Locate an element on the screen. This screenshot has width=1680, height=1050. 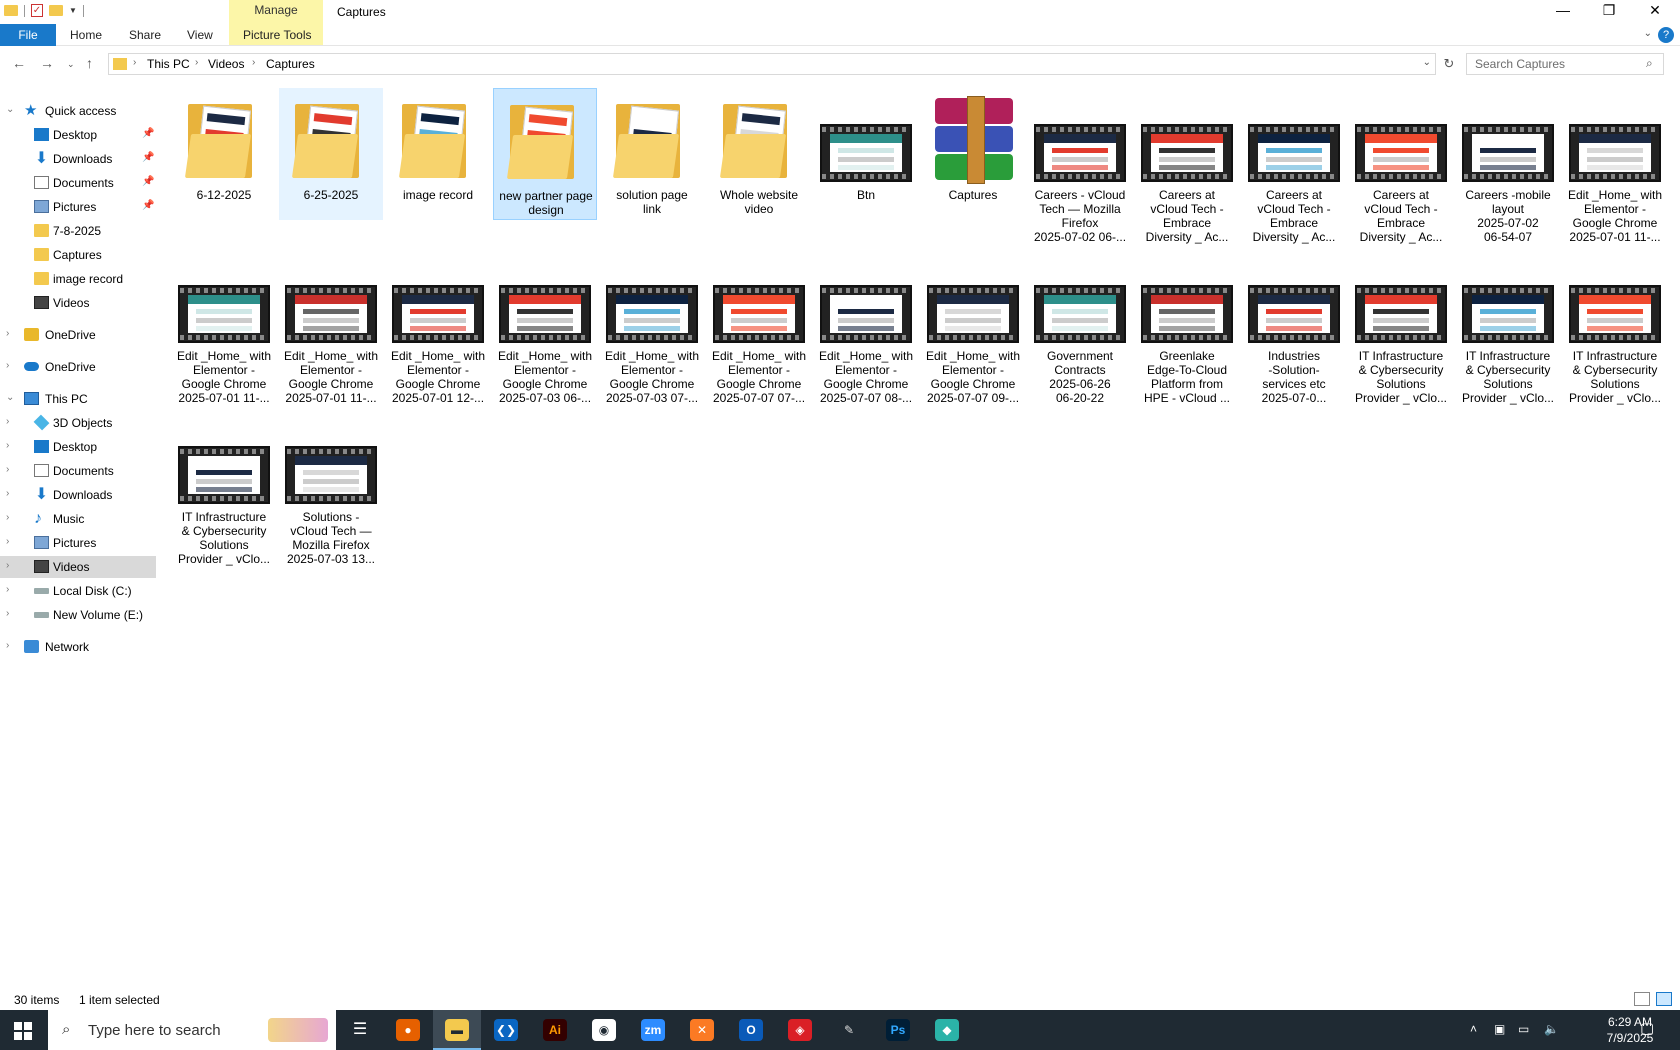
sidebar-item-this-pc: ⌄ This PC is located at coordinates (78, 399).